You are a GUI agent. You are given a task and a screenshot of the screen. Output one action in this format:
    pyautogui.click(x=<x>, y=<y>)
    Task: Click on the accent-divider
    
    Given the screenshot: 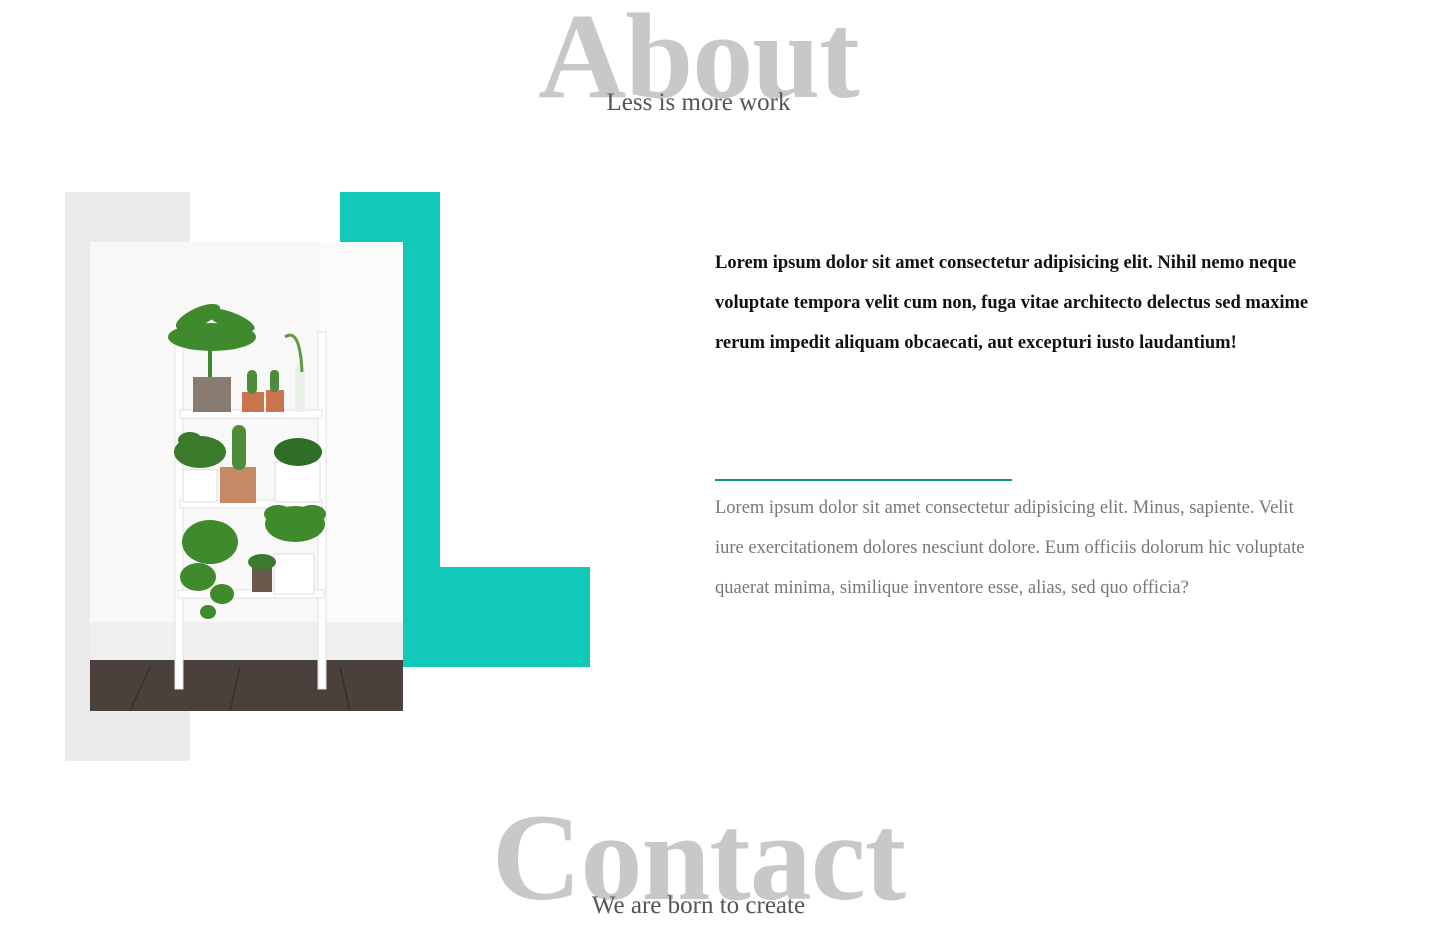 What is the action you would take?
    pyautogui.click(x=863, y=480)
    